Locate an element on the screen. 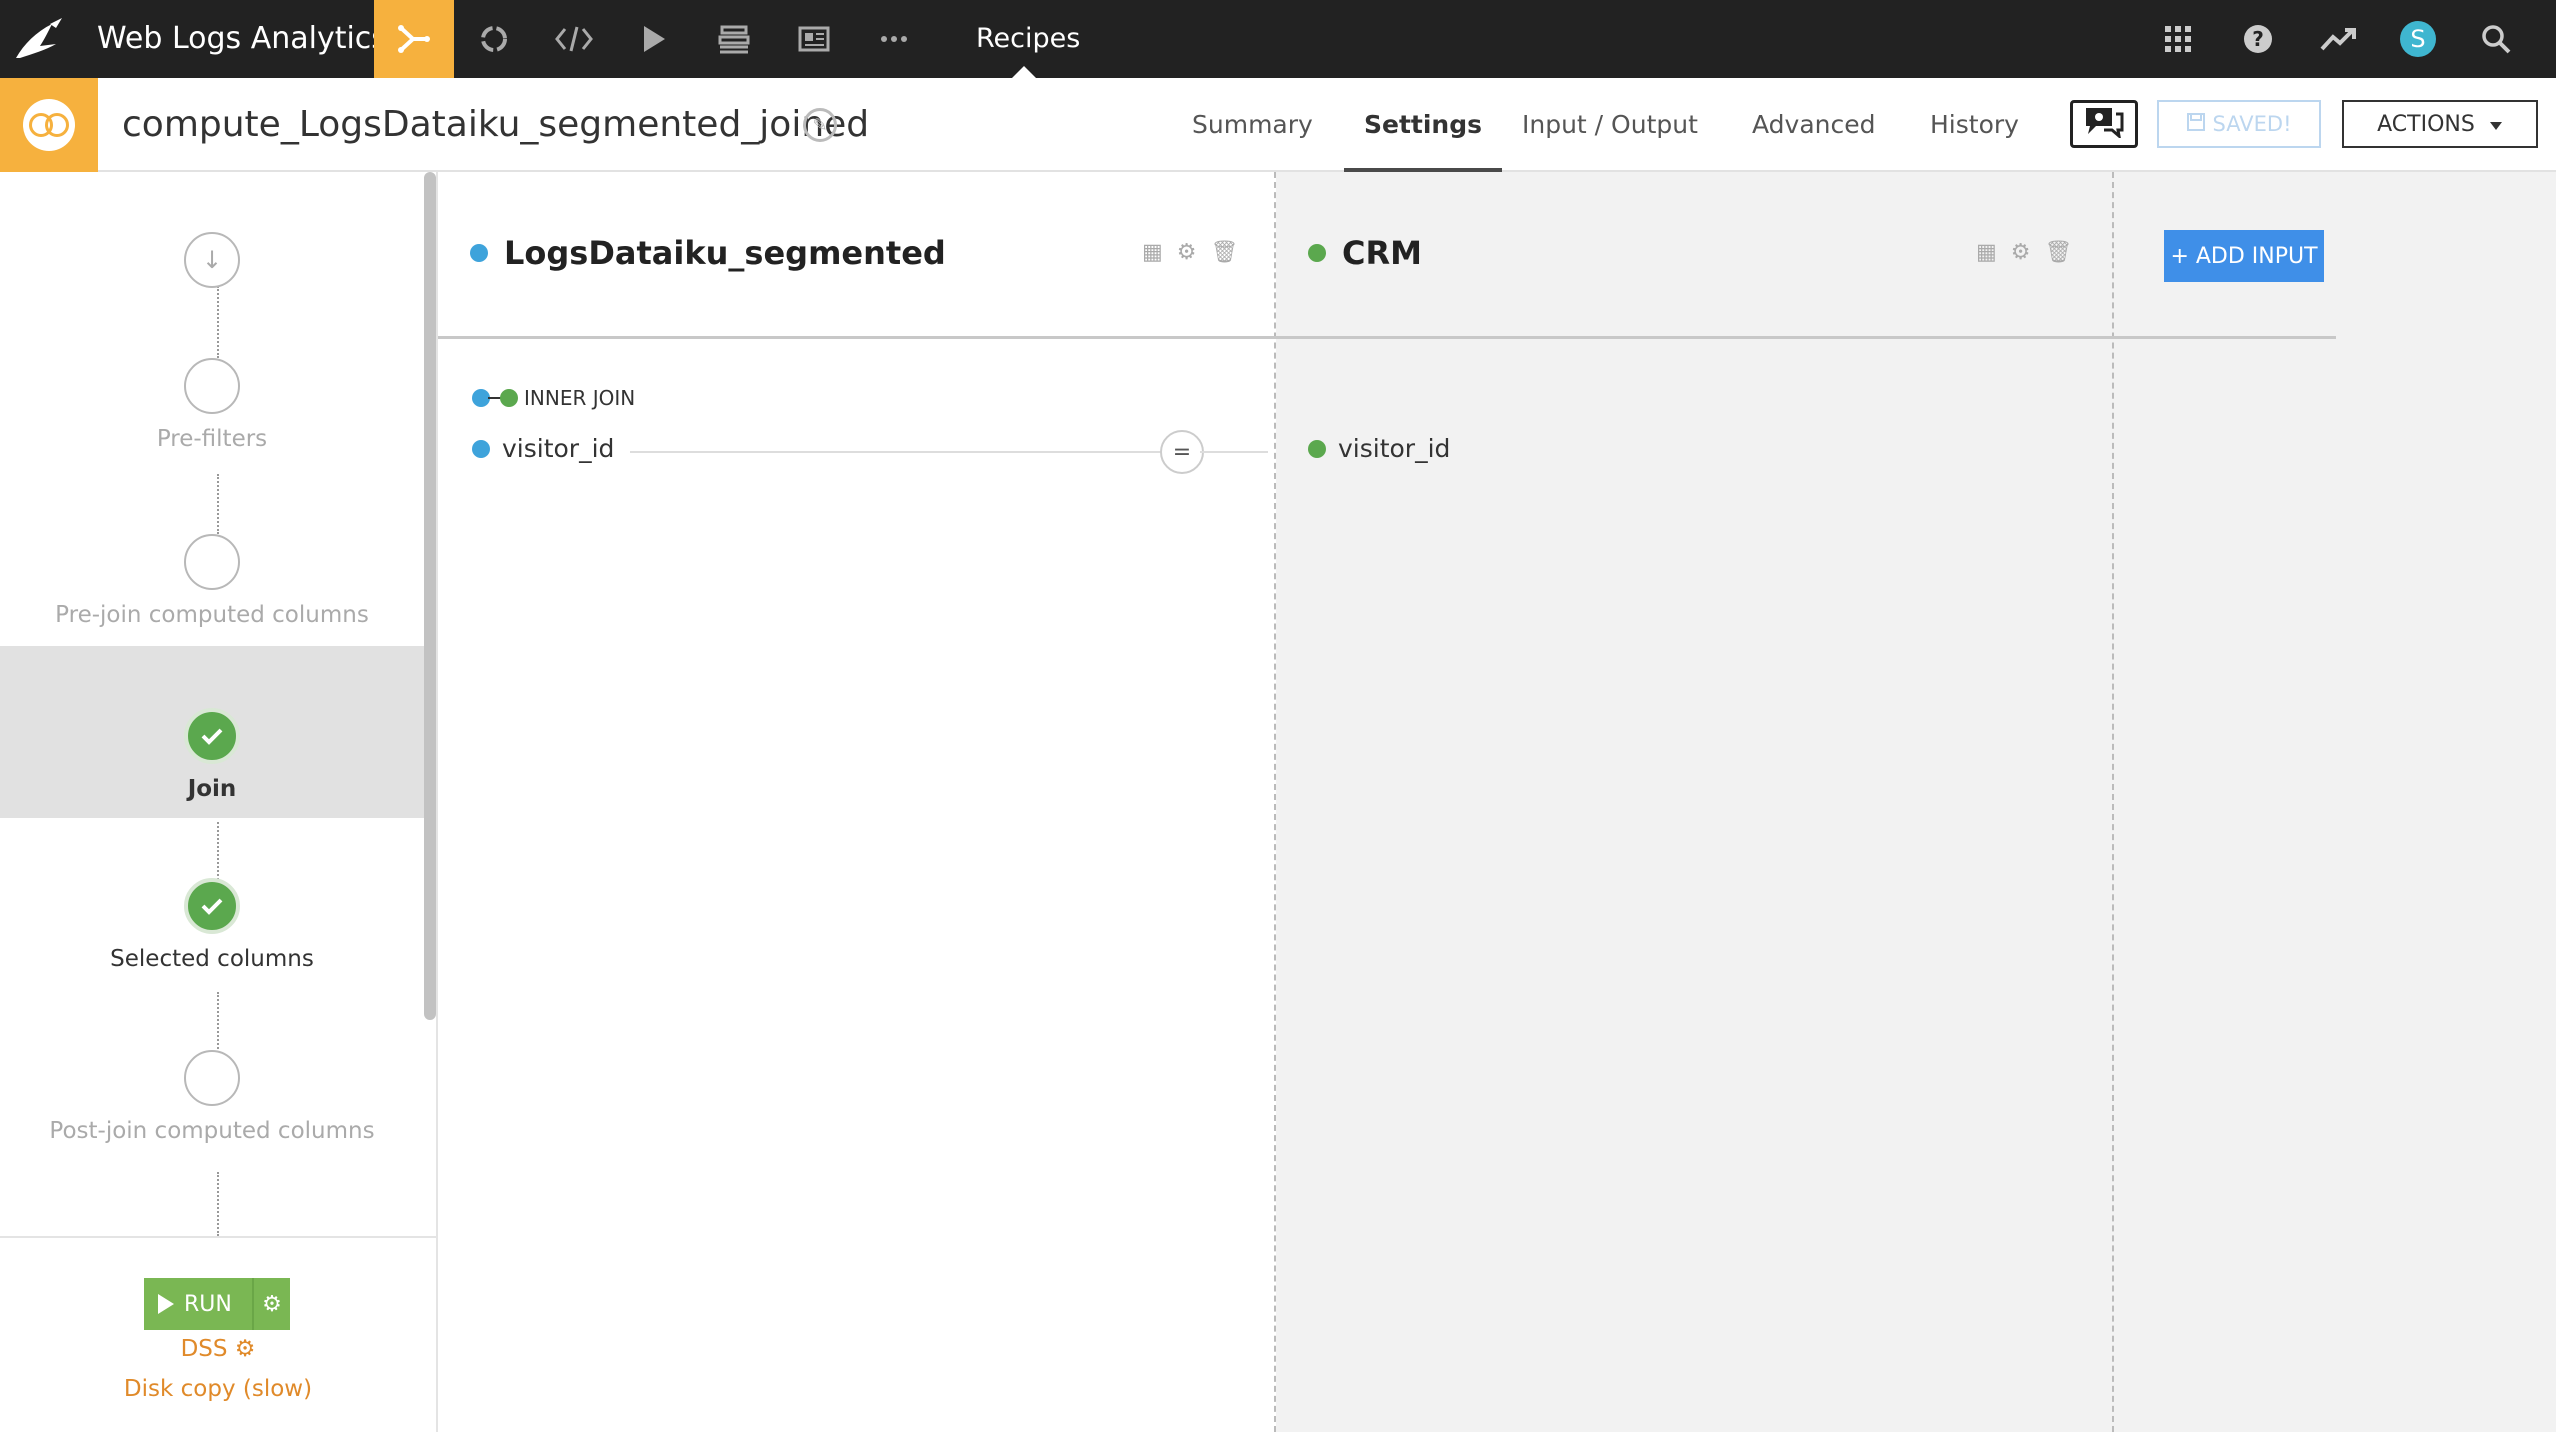  engine-label: DSS is located at coordinates (204, 1349).